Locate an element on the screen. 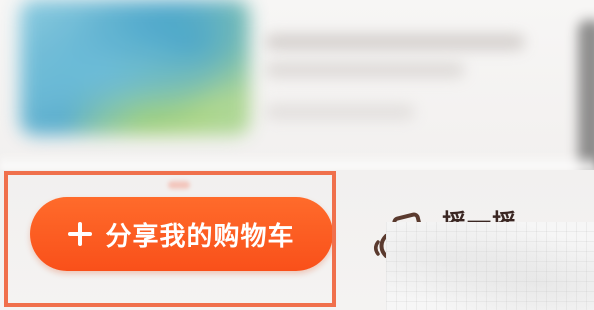 Image resolution: width=594 pixels, height=310 pixels. product-subtitle-blur is located at coordinates (365, 70).